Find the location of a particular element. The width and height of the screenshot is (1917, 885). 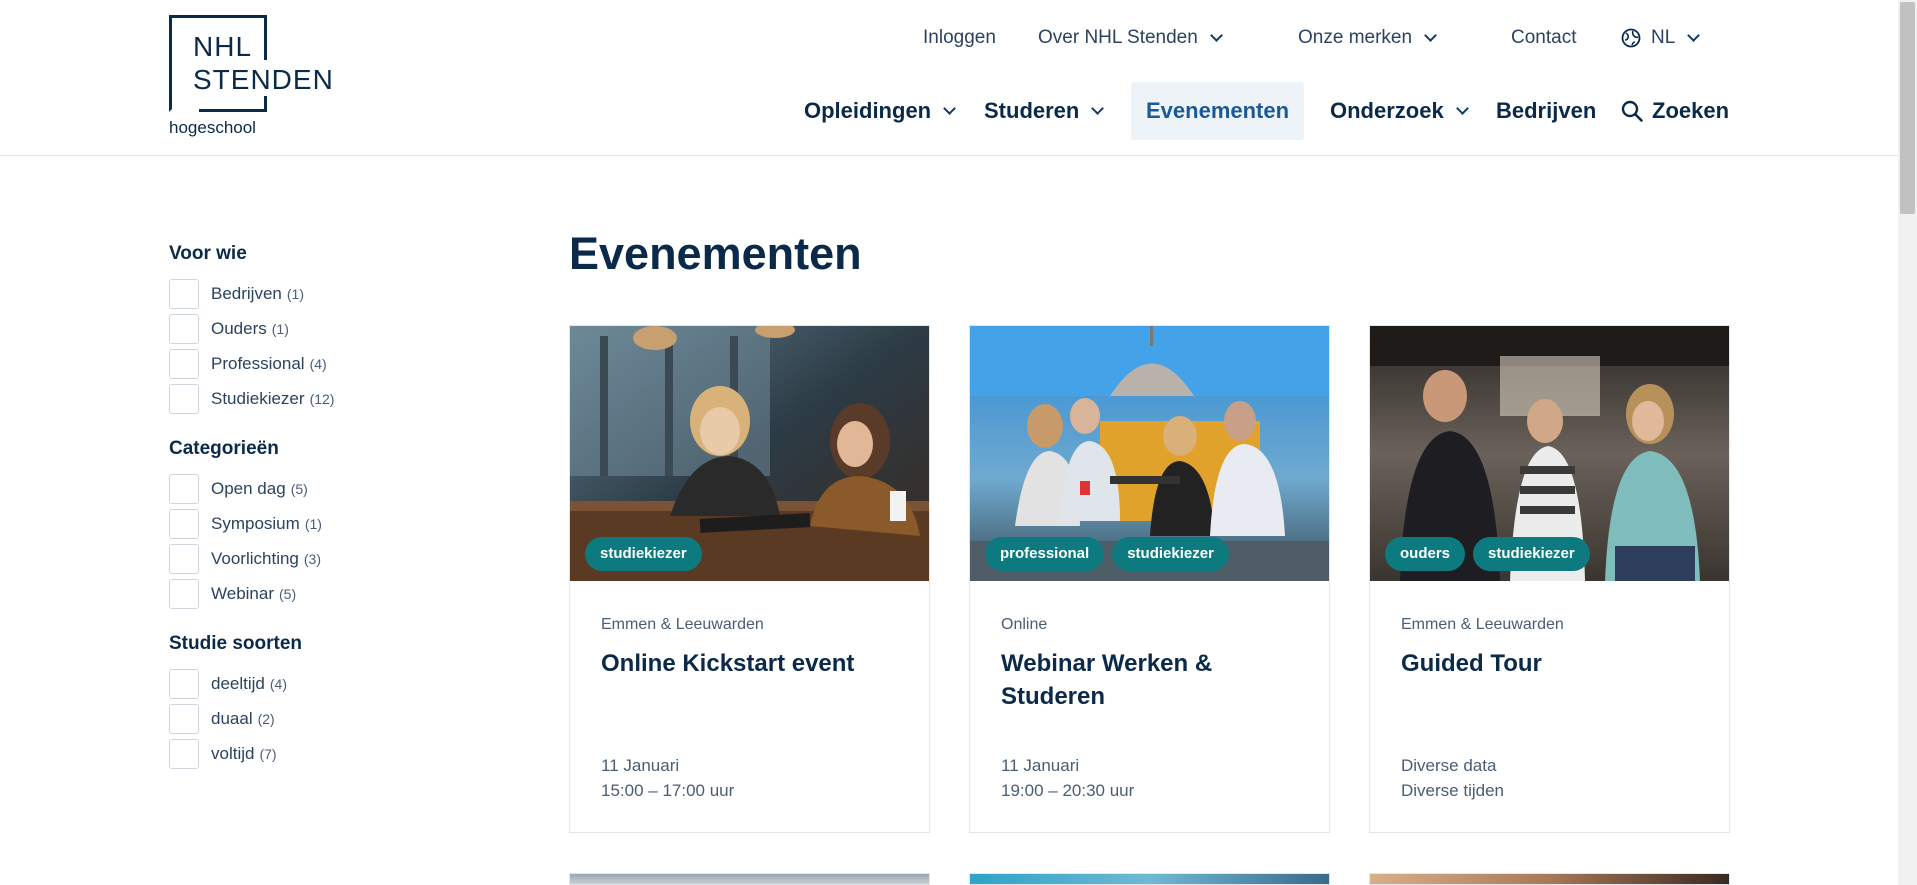

nav-label: Evenementen is located at coordinates (1218, 110).